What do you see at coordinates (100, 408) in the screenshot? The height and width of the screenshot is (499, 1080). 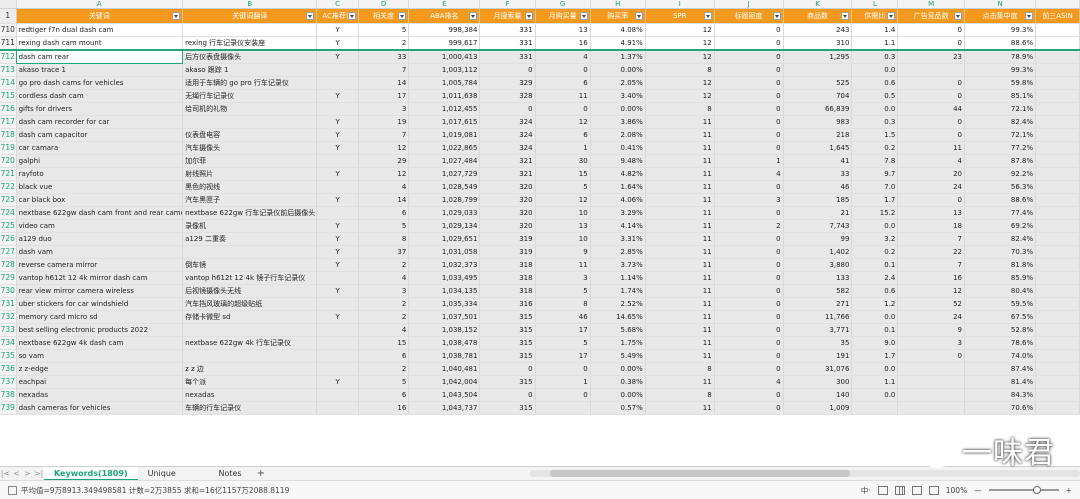 I see `table-cell: dash cameras for vehicles` at bounding box center [100, 408].